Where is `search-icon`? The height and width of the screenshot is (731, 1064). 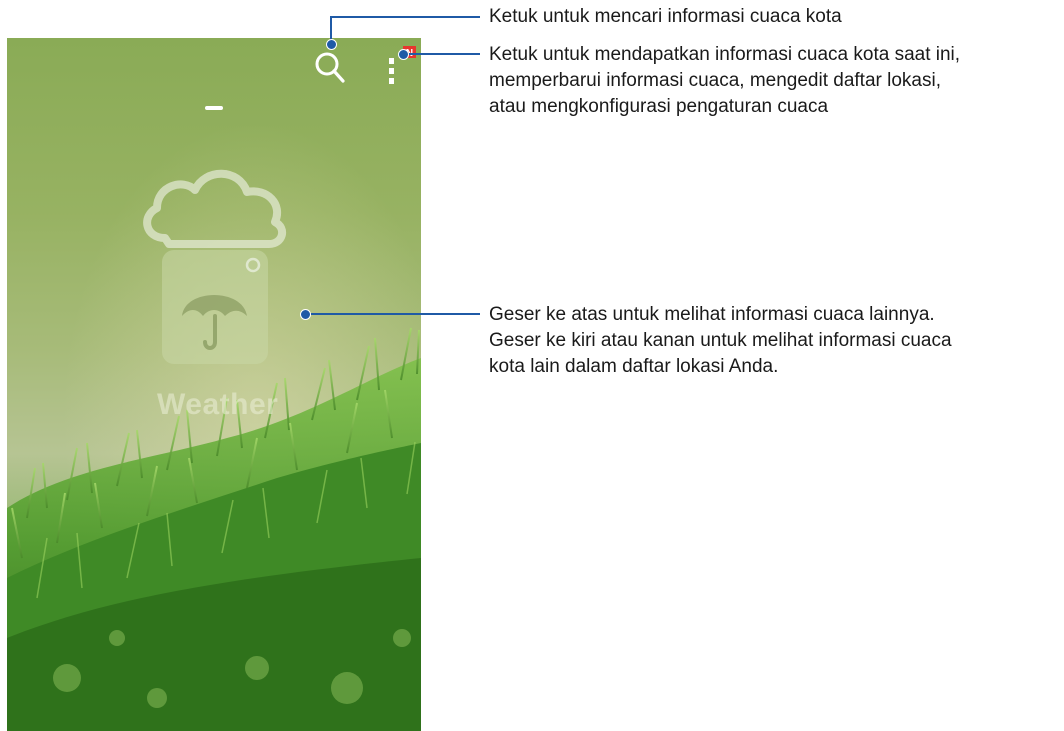
search-icon is located at coordinates (330, 67).